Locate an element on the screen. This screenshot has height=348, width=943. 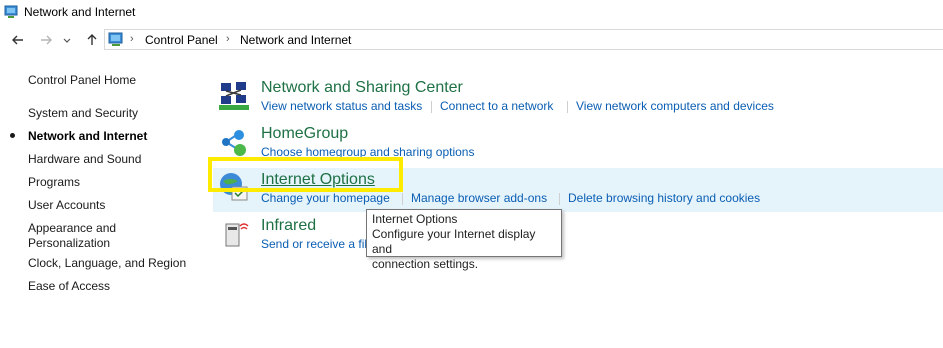
forward-button is located at coordinates (46, 40).